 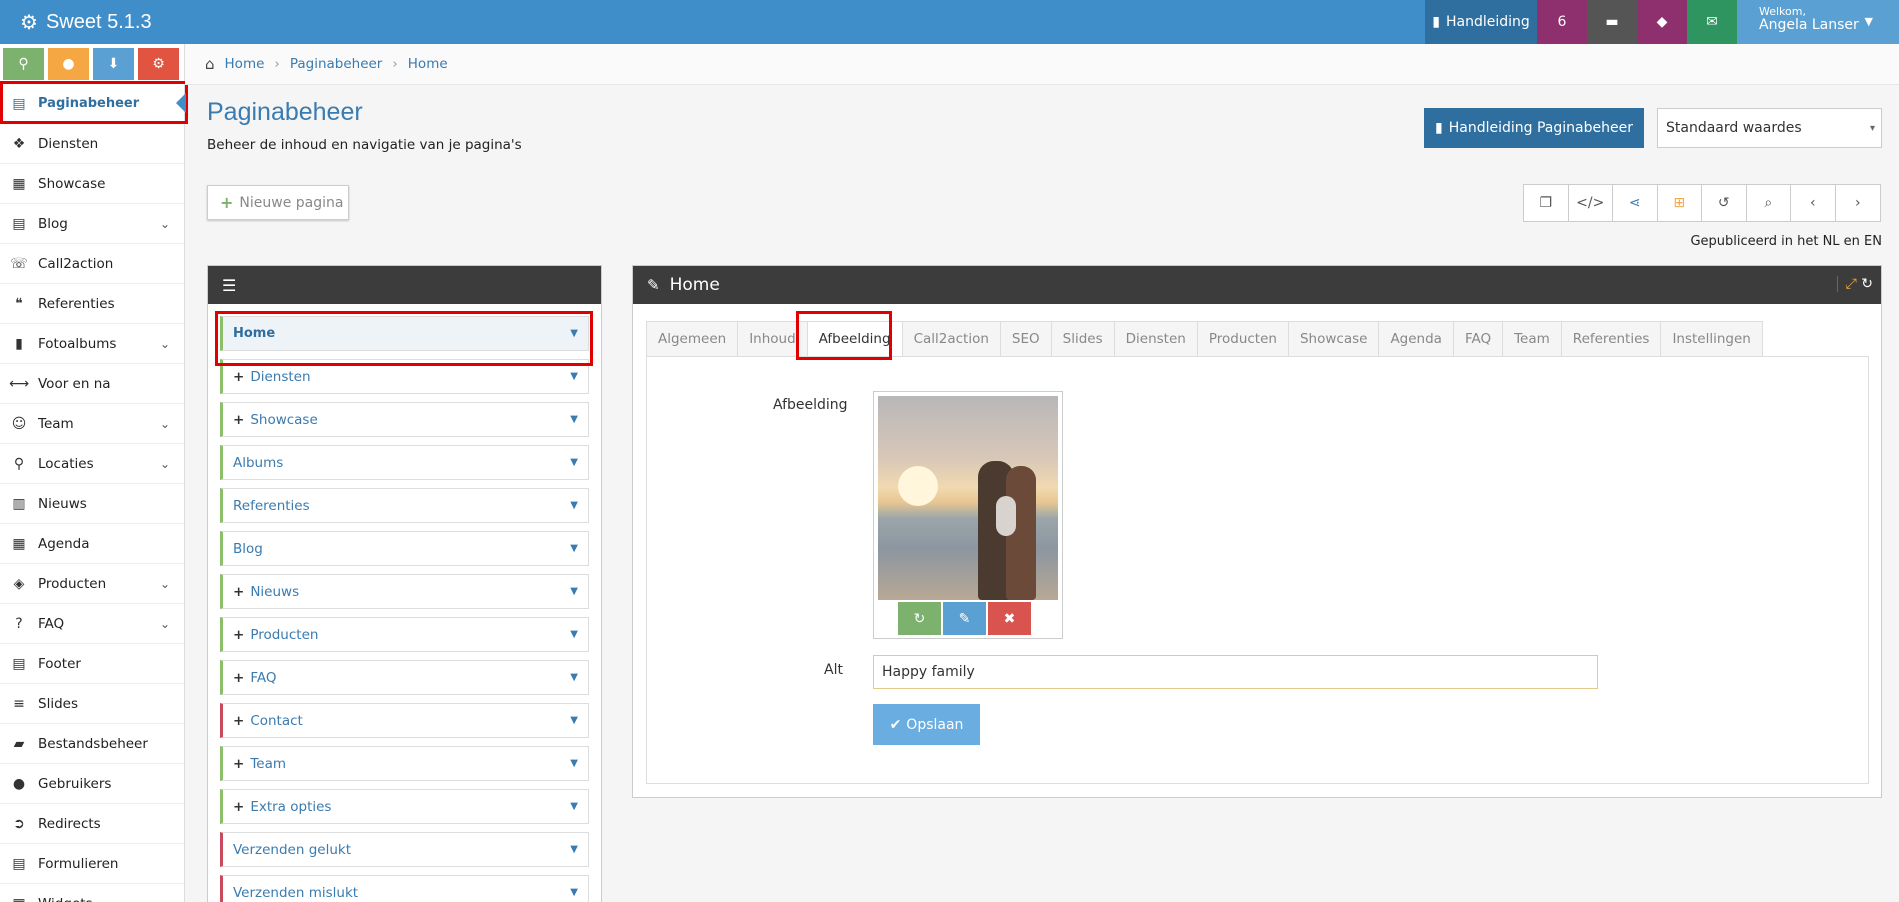 I want to click on tab-seo: SEO, so click(x=1025, y=339).